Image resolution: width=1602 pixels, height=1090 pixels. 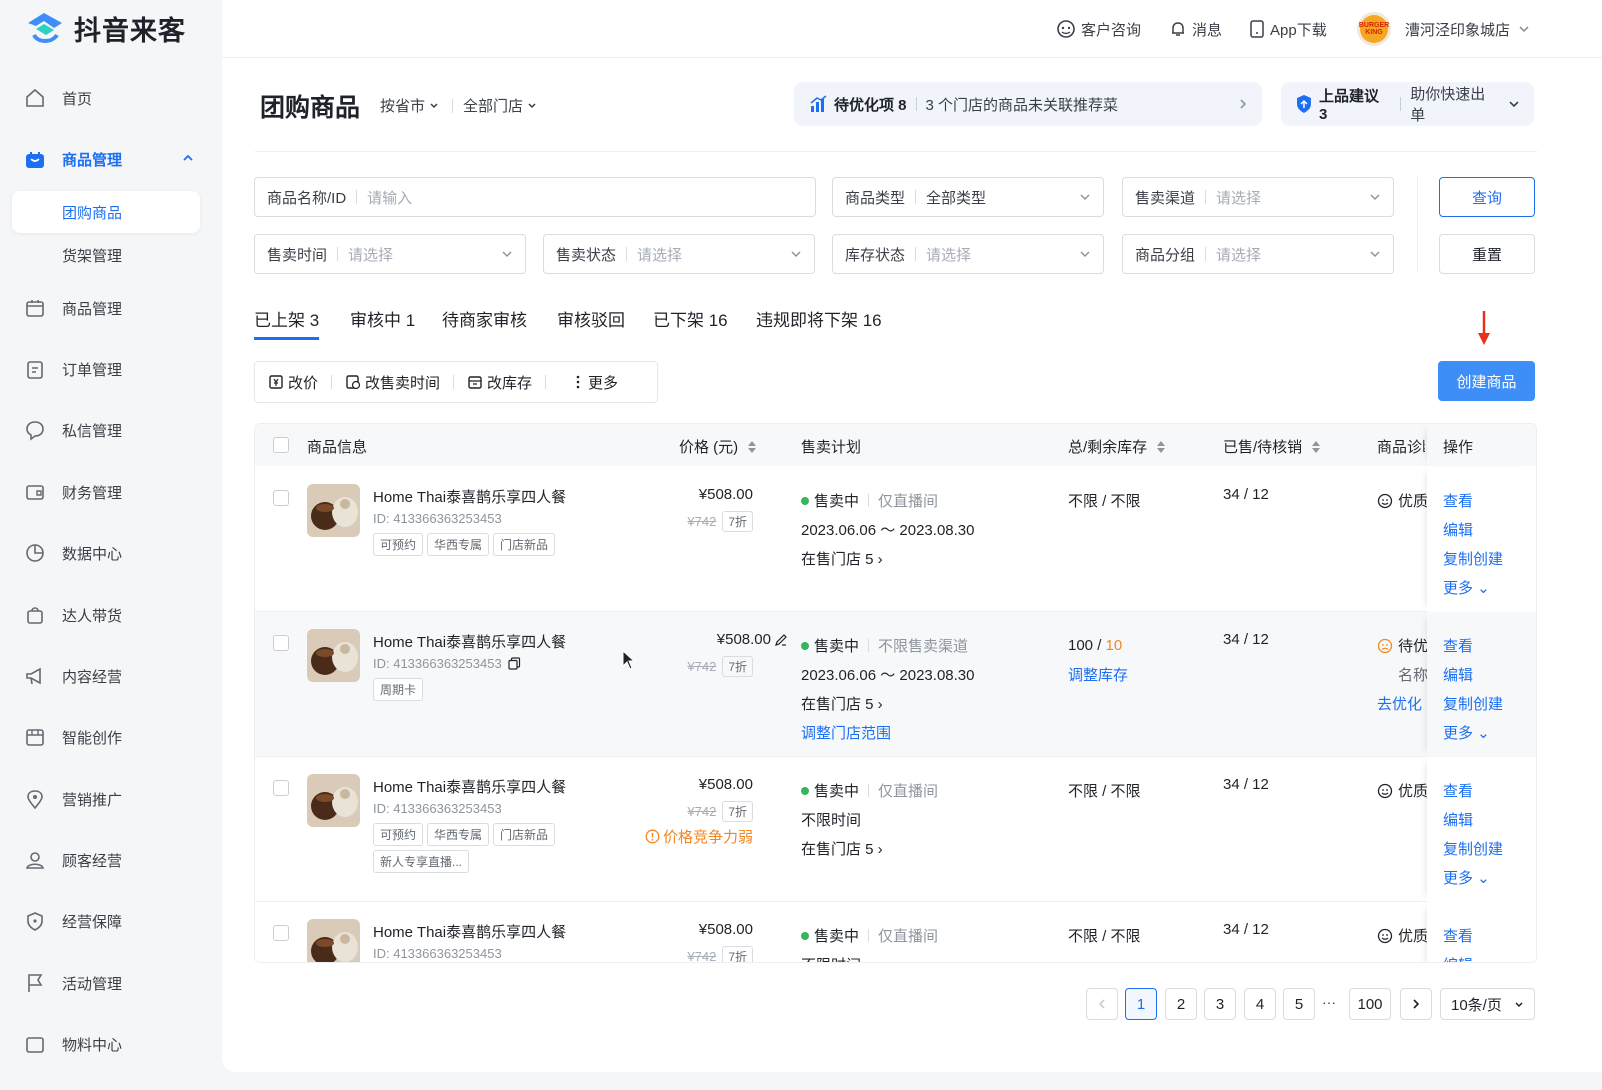 What do you see at coordinates (73, 553) in the screenshot?
I see `sidebar-item-data: 数据中心` at bounding box center [73, 553].